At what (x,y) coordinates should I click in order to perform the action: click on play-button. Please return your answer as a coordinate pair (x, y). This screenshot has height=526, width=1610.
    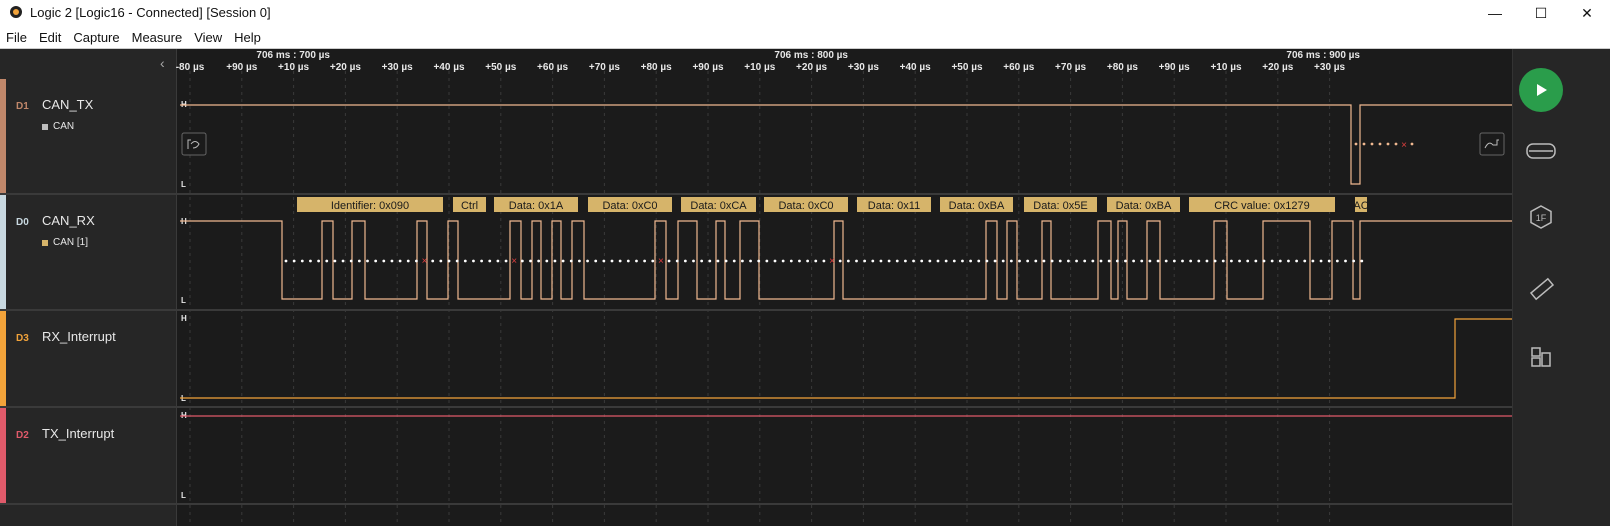
    Looking at the image, I should click on (1541, 90).